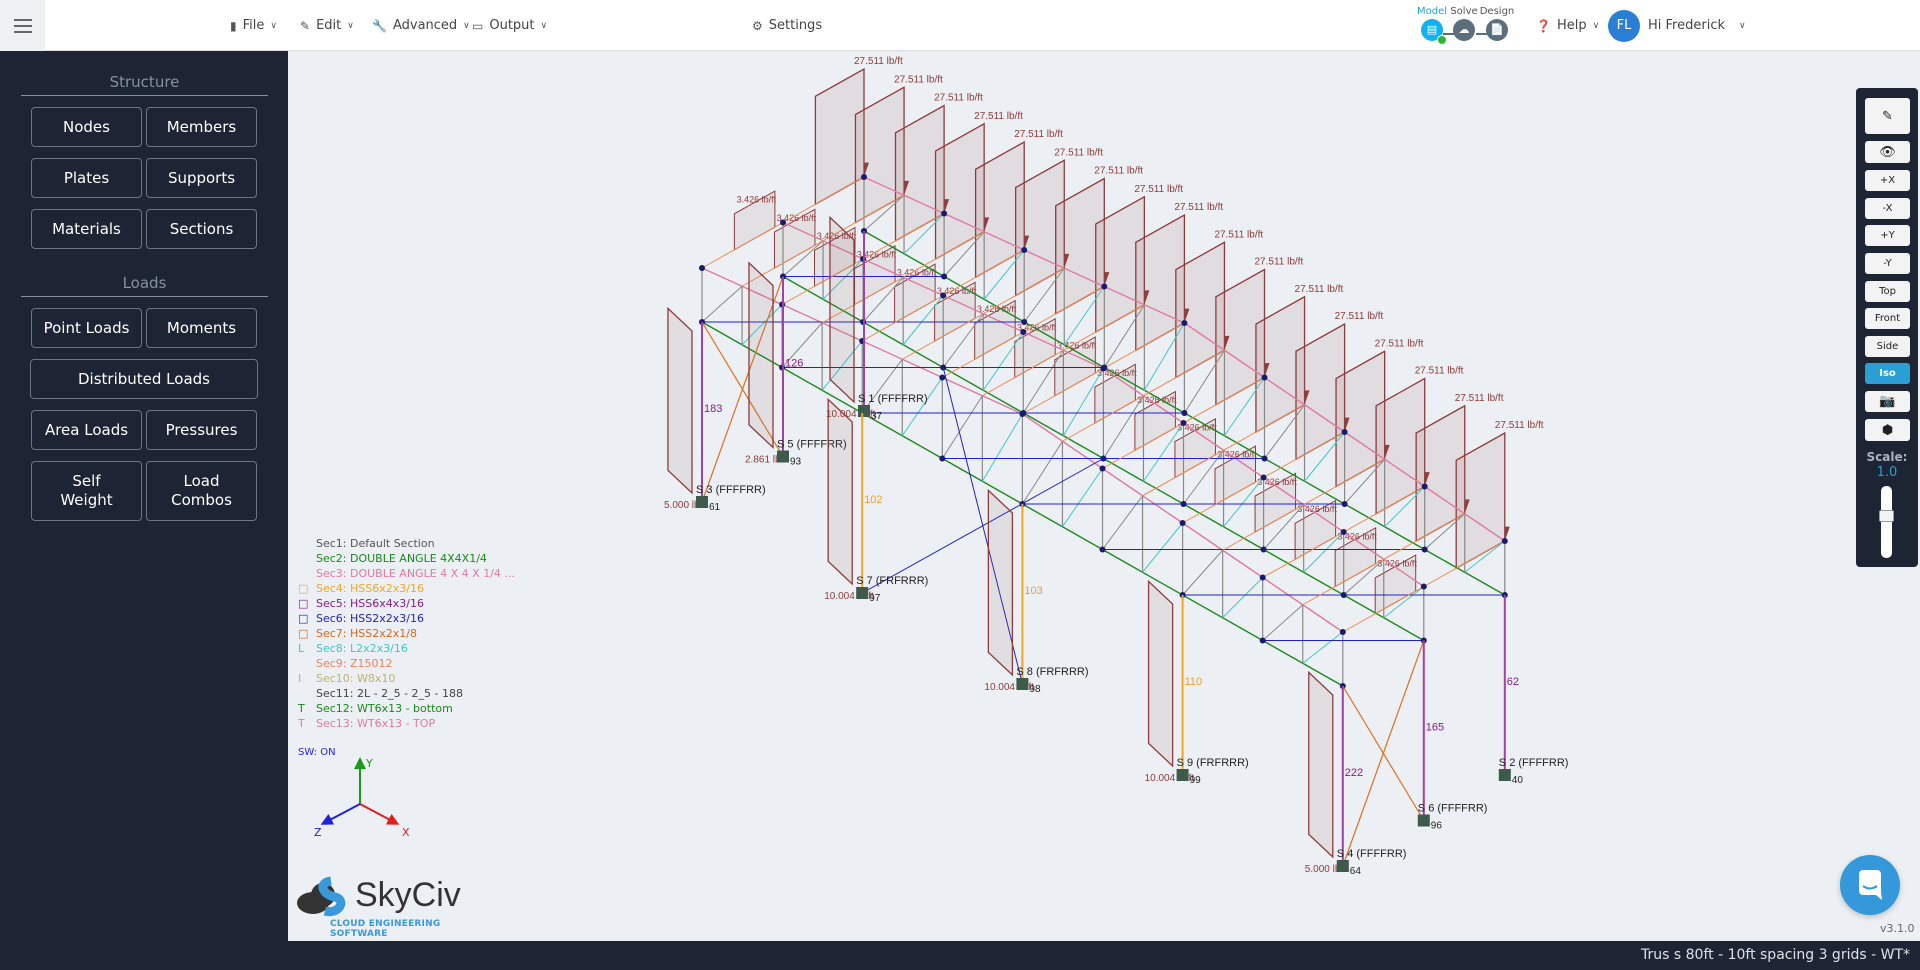 The height and width of the screenshot is (970, 1920). I want to click on scale-label: Scale:, so click(1887, 457).